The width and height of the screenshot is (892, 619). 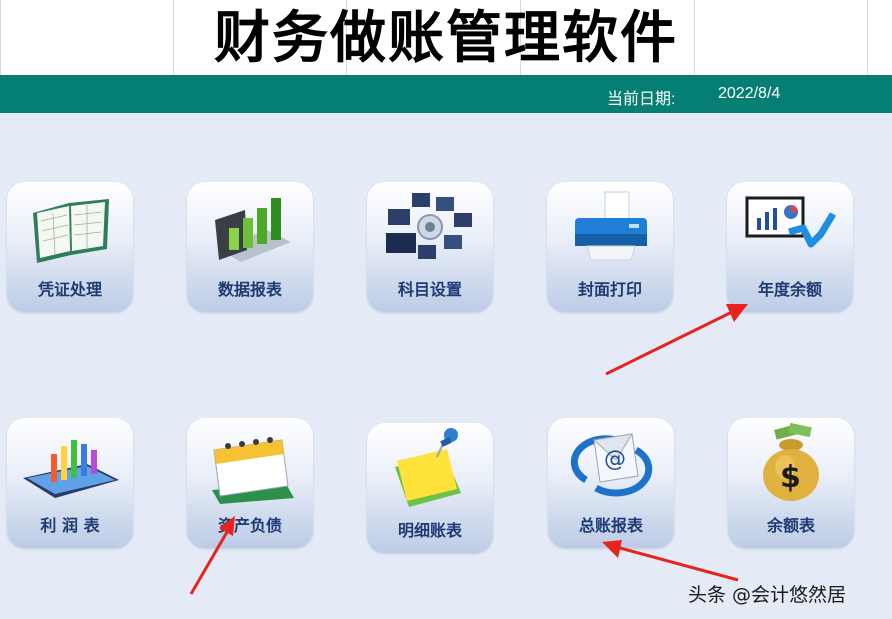 What do you see at coordinates (790, 525) in the screenshot?
I see `tile-label: 余额表` at bounding box center [790, 525].